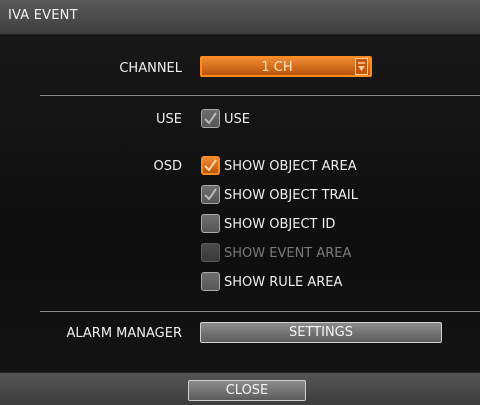 The height and width of the screenshot is (405, 480). What do you see at coordinates (210, 223) in the screenshot?
I see `show-object-id-checkbox` at bounding box center [210, 223].